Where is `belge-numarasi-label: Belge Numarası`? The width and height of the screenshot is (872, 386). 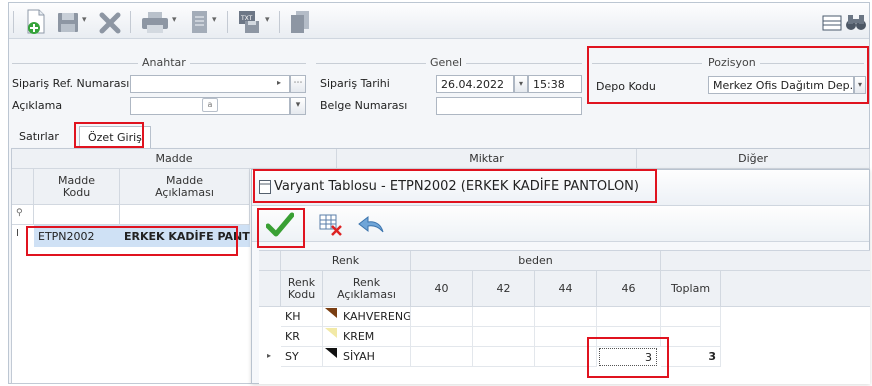
belge-numarasi-label: Belge Numarası is located at coordinates (364, 105).